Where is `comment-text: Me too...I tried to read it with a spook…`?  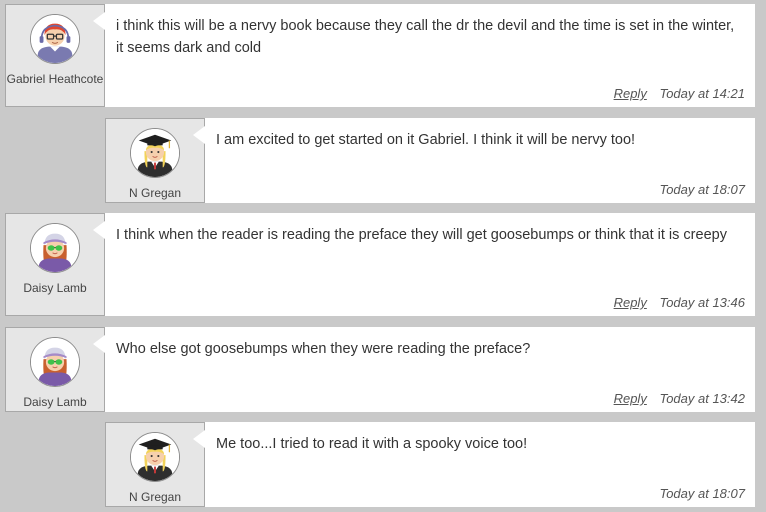 comment-text: Me too...I tried to read it with a spook… is located at coordinates (372, 444).